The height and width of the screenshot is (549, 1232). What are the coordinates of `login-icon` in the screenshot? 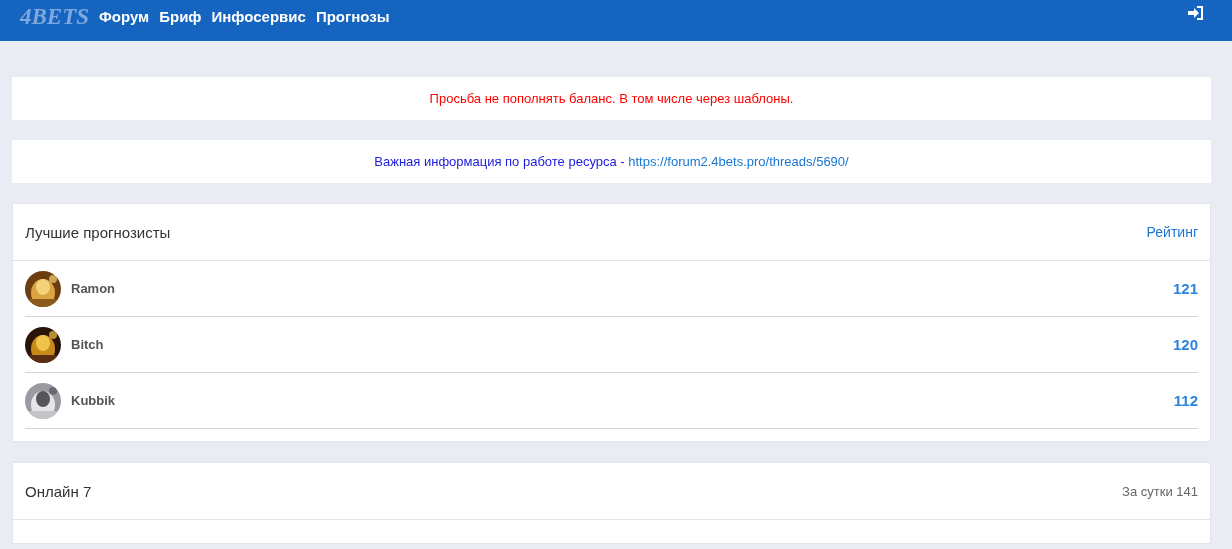 It's located at (1196, 12).